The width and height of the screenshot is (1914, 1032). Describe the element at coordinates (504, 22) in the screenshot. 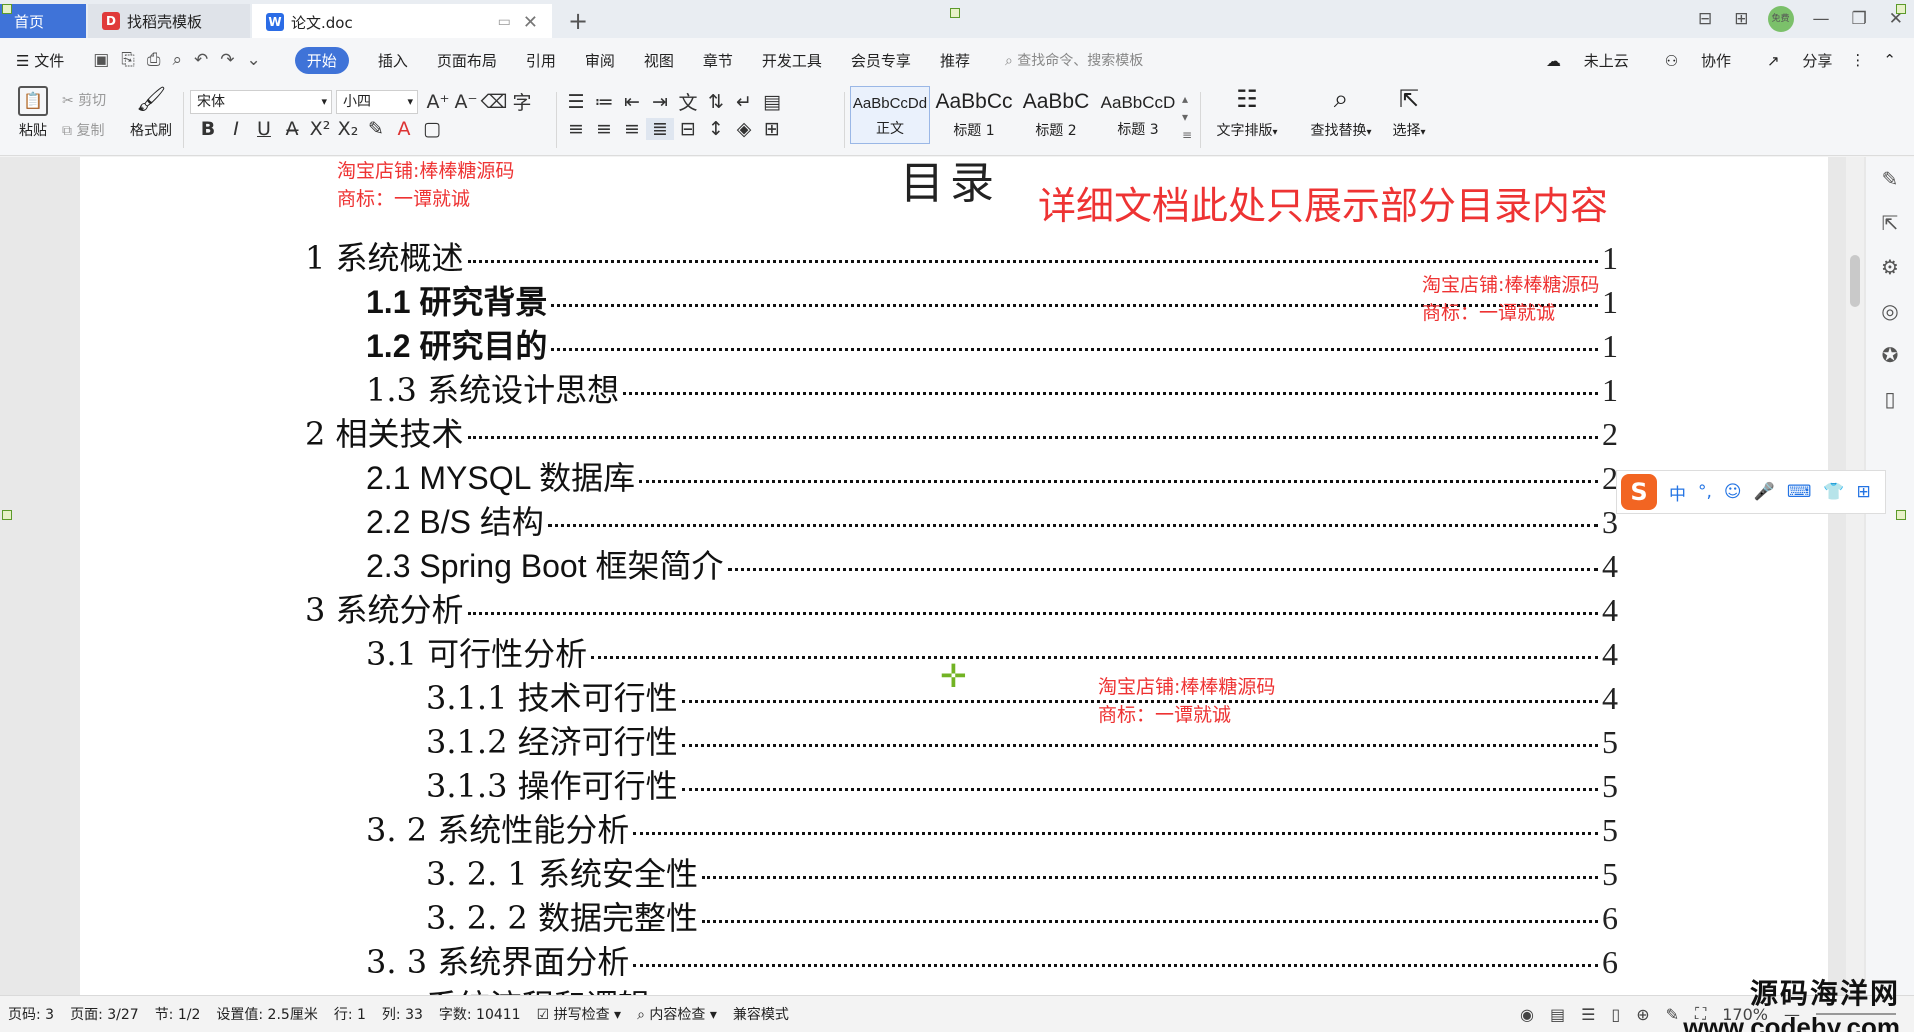

I see `float-window-icon: ▭` at that location.